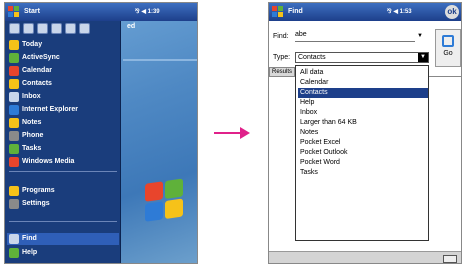  I want to click on find-input: abe, so click(355, 36).